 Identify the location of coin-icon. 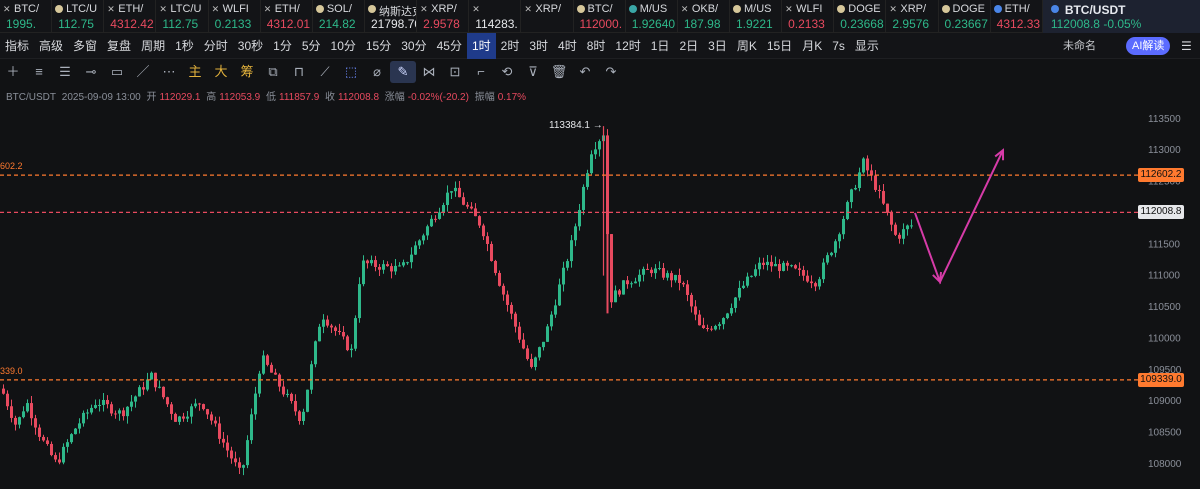
(580, 9).